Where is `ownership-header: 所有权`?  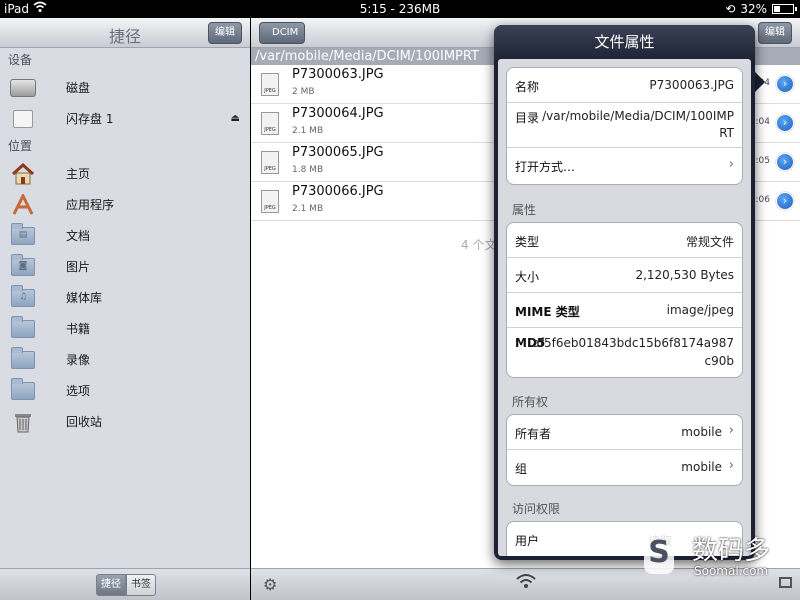 ownership-header: 所有权 is located at coordinates (530, 402).